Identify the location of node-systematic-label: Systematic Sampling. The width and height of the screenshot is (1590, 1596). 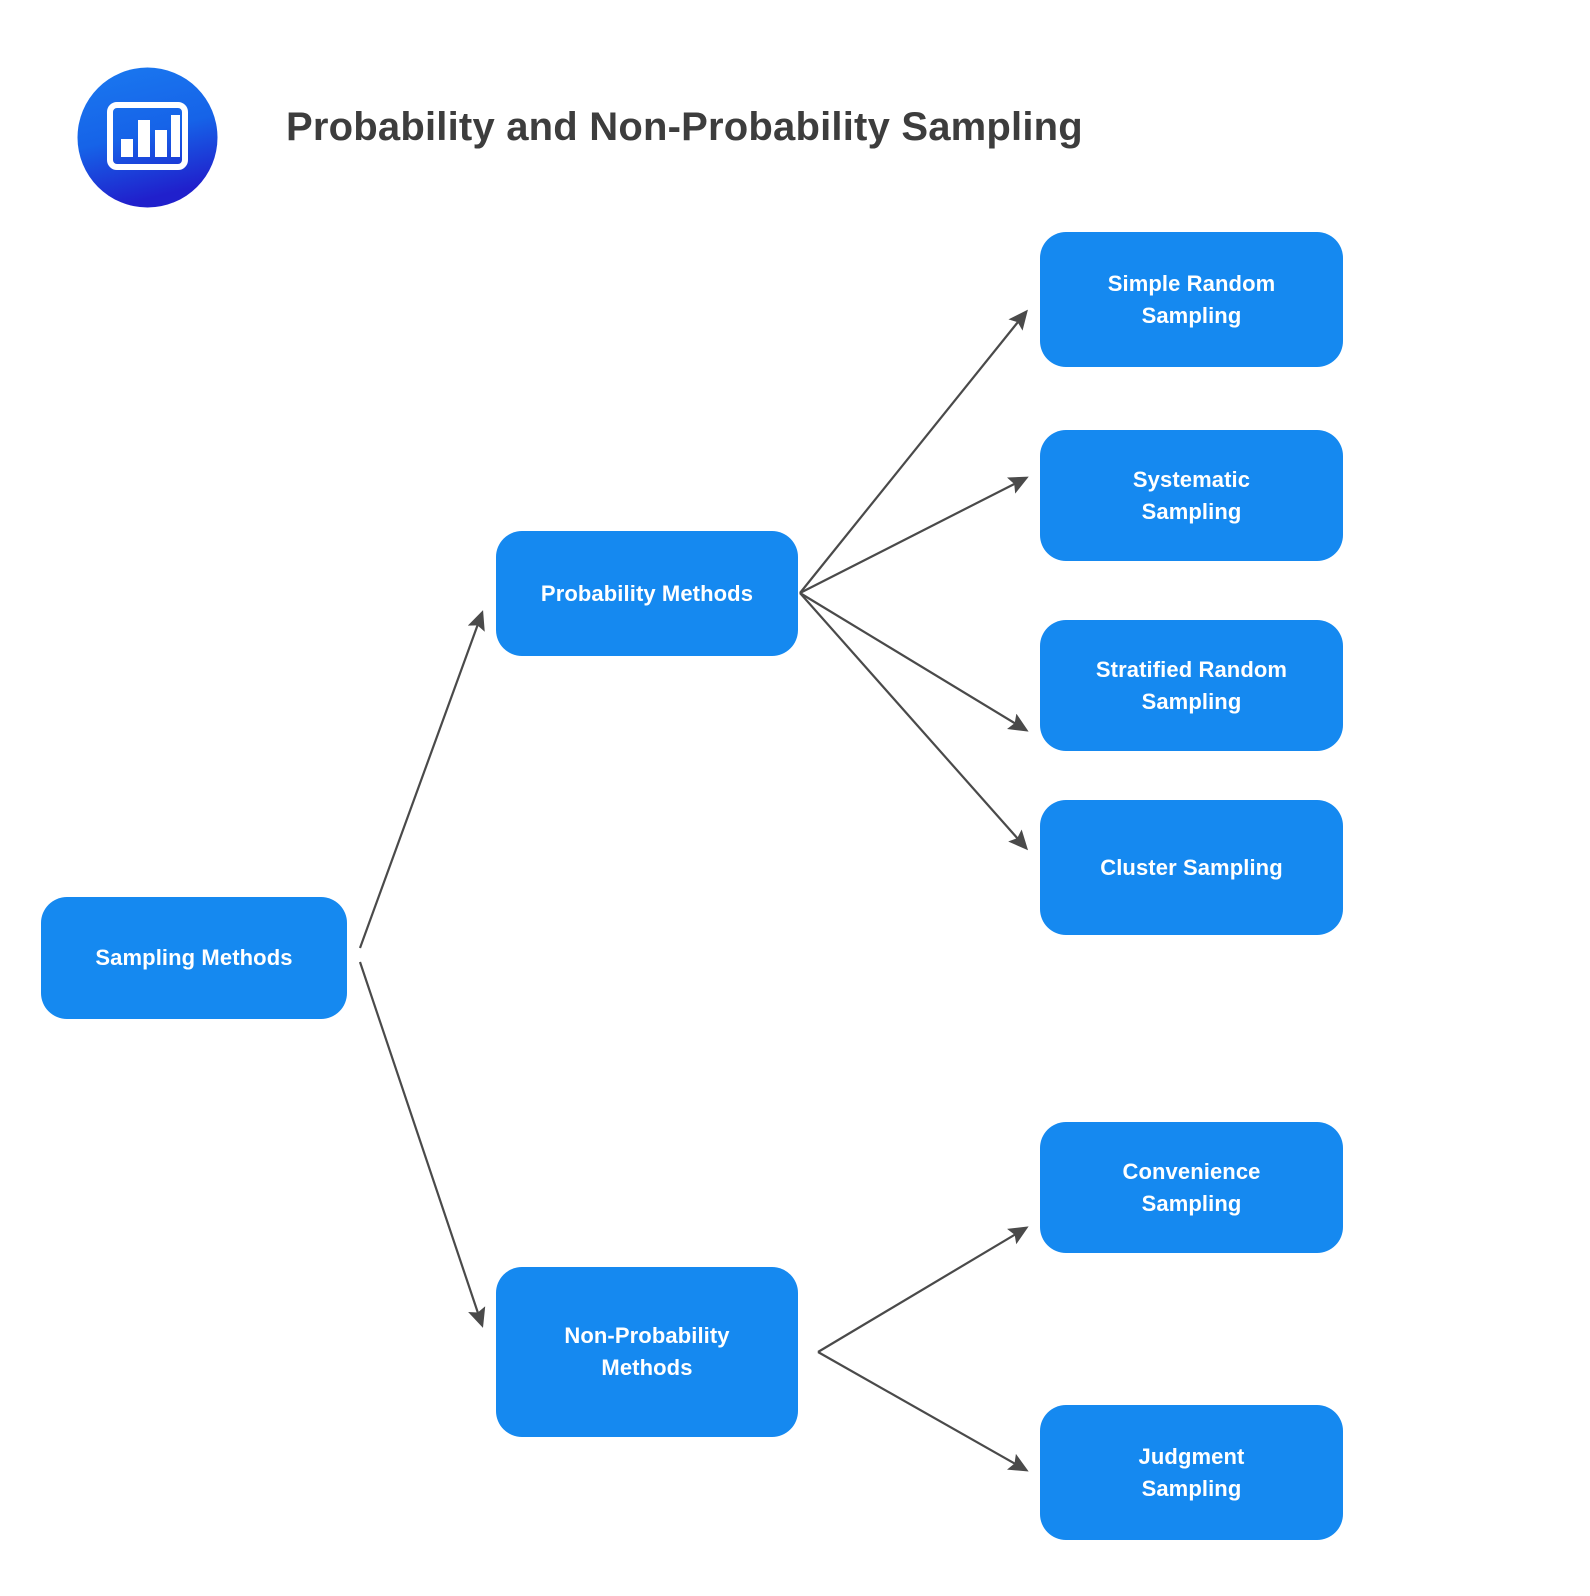
(1191, 495).